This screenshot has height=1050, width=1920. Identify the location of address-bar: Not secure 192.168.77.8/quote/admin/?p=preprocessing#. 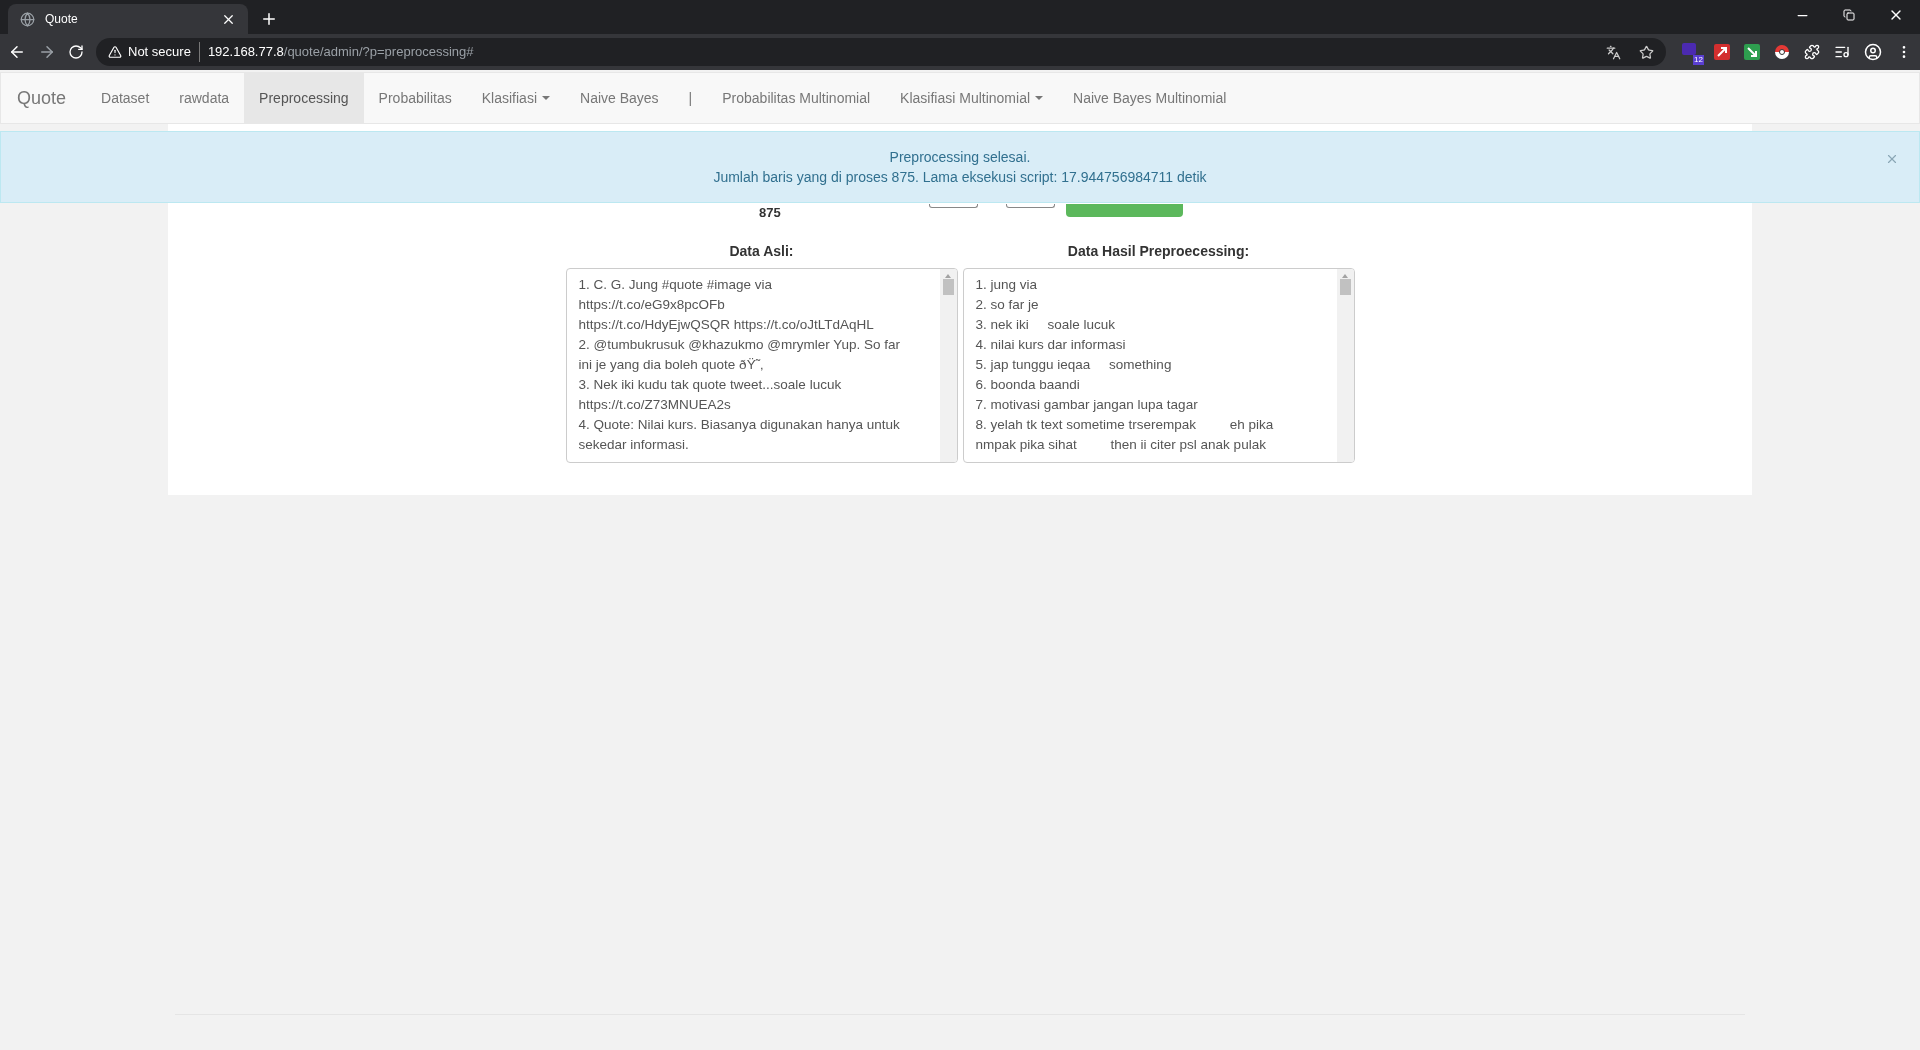
(881, 52).